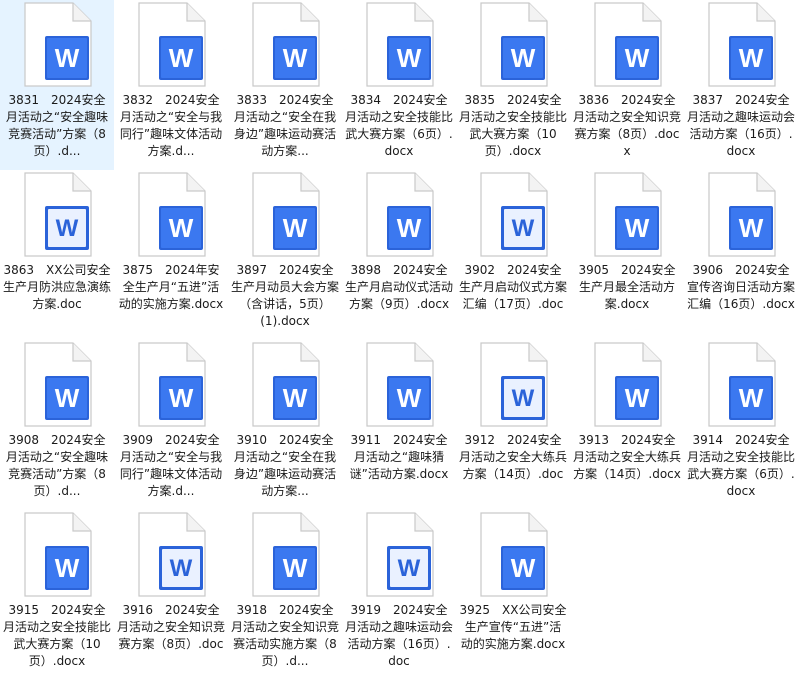 The height and width of the screenshot is (680, 811). I want to click on file-name: 3906 2024安全宣传咨询日活动方案汇编（16页）.docx, so click(741, 287).